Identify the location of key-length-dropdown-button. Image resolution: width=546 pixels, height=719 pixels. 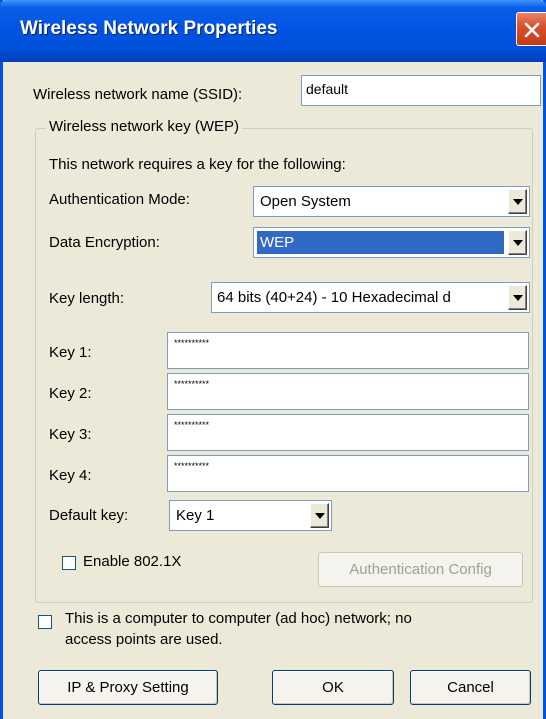
(517, 297).